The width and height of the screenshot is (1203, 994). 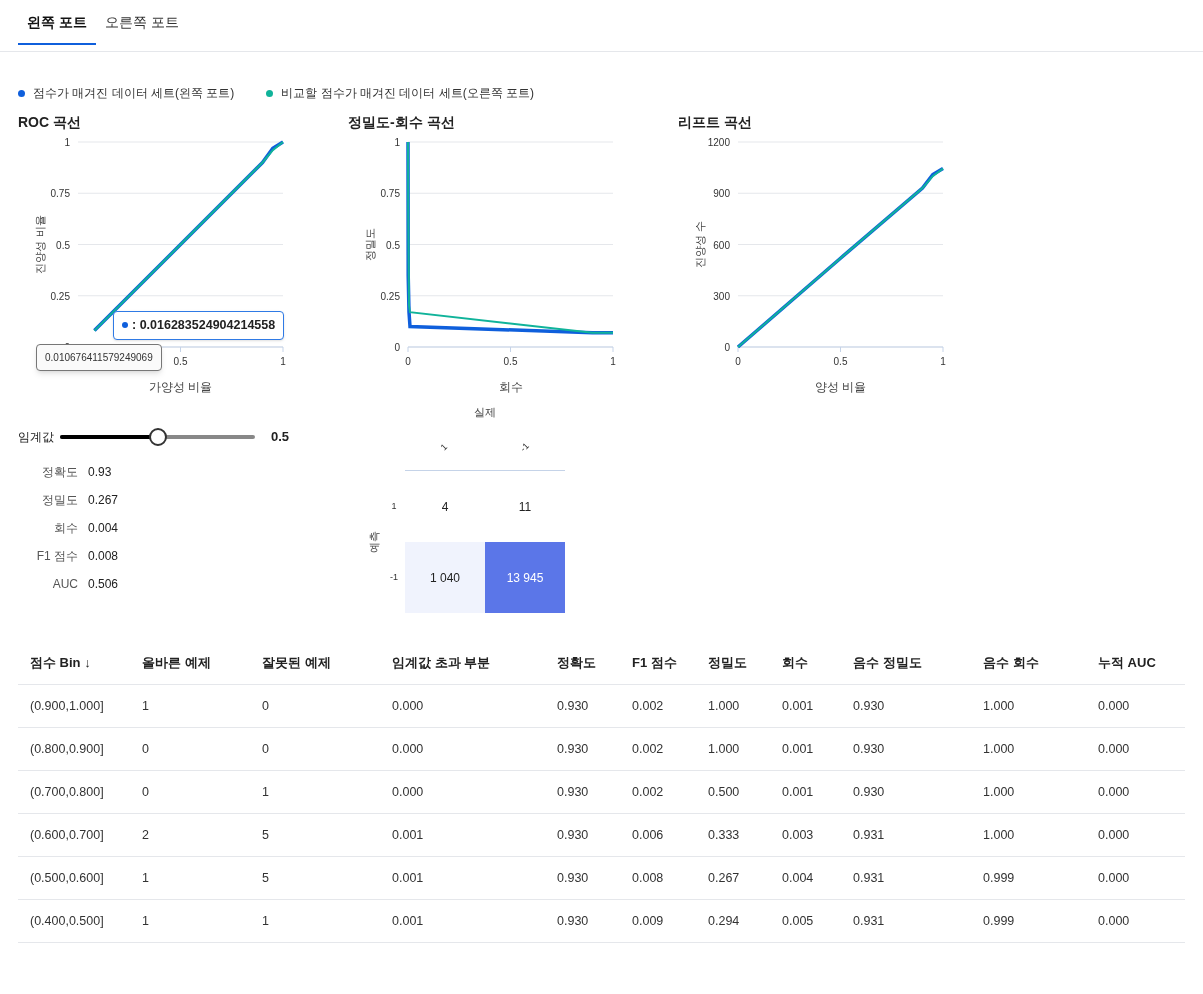 I want to click on table-cell-text: (0.800,0.900], so click(x=67, y=749).